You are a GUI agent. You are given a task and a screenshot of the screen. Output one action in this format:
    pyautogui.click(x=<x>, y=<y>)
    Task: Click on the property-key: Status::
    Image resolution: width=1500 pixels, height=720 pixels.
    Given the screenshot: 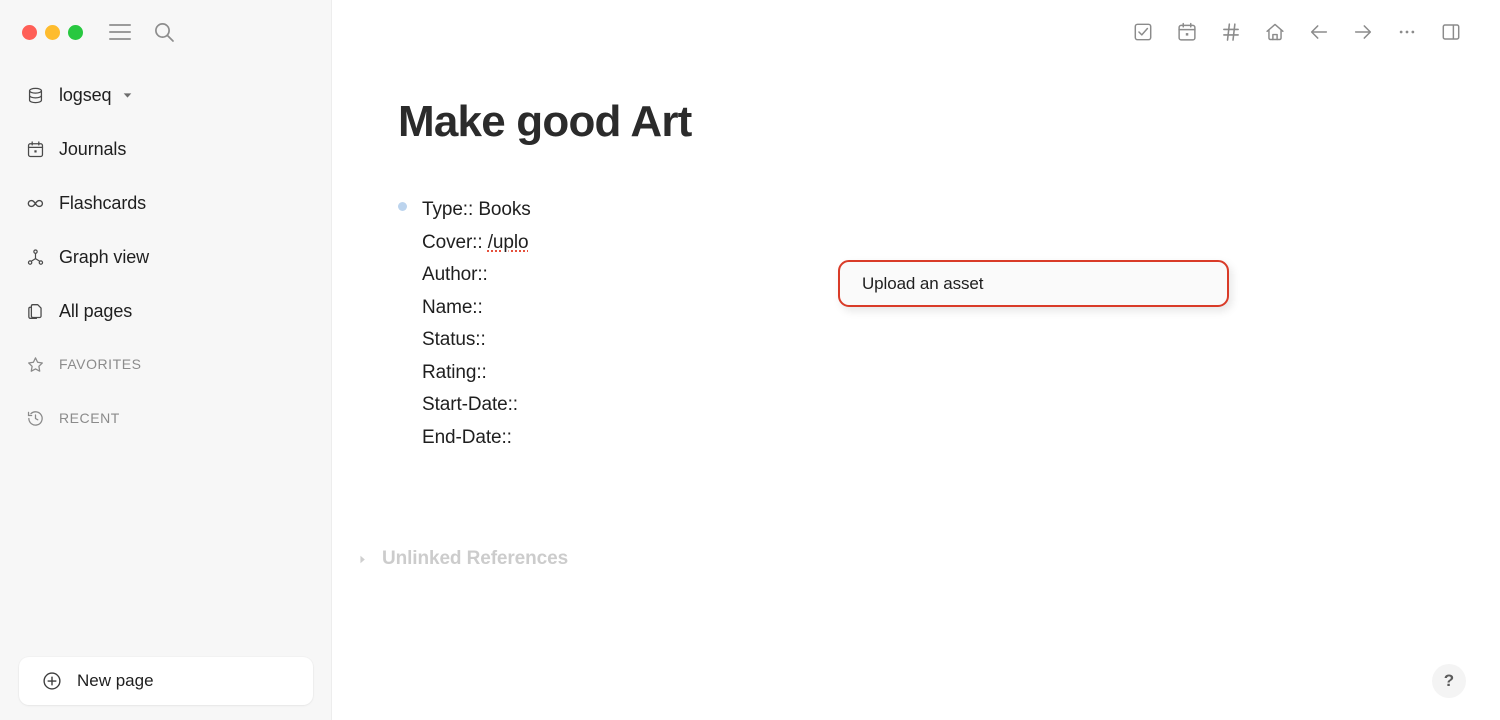 What is the action you would take?
    pyautogui.click(x=454, y=339)
    